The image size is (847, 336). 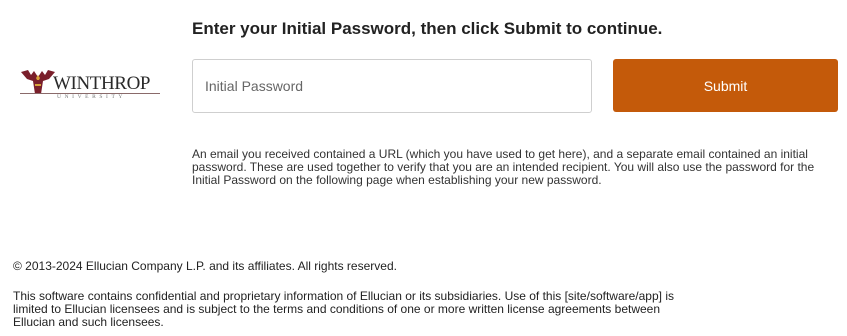 I want to click on eagle-logo-icon, so click(x=38, y=82).